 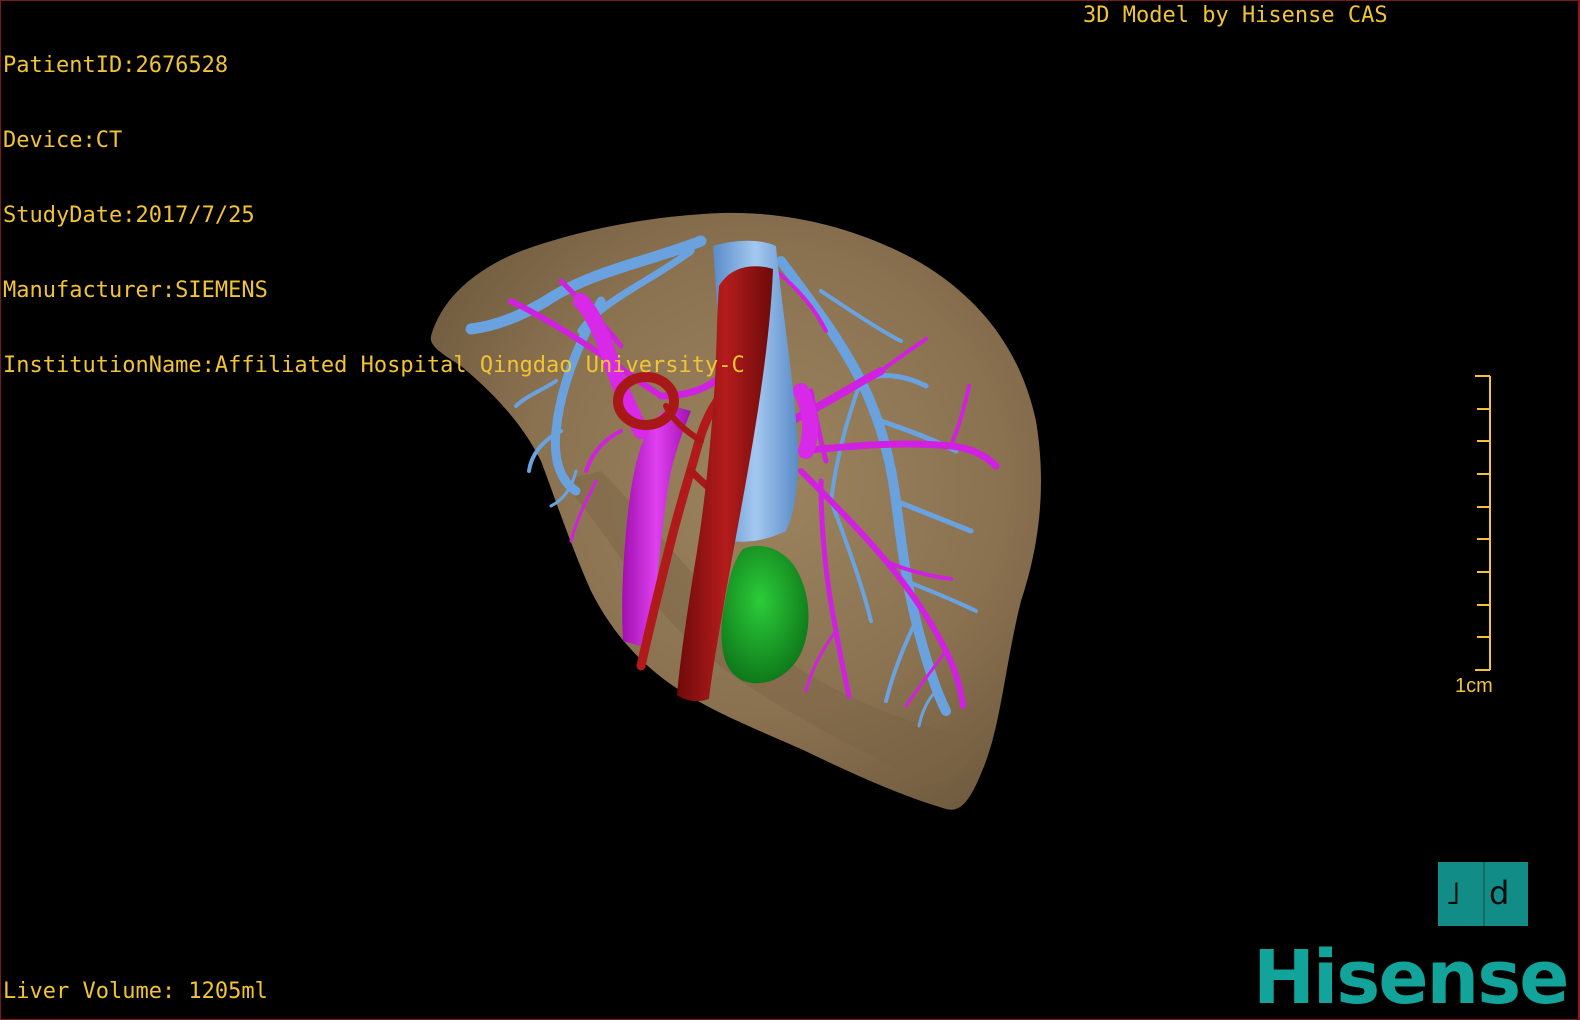 I want to click on patient-id-text: PatientID:2676528, so click(x=116, y=65).